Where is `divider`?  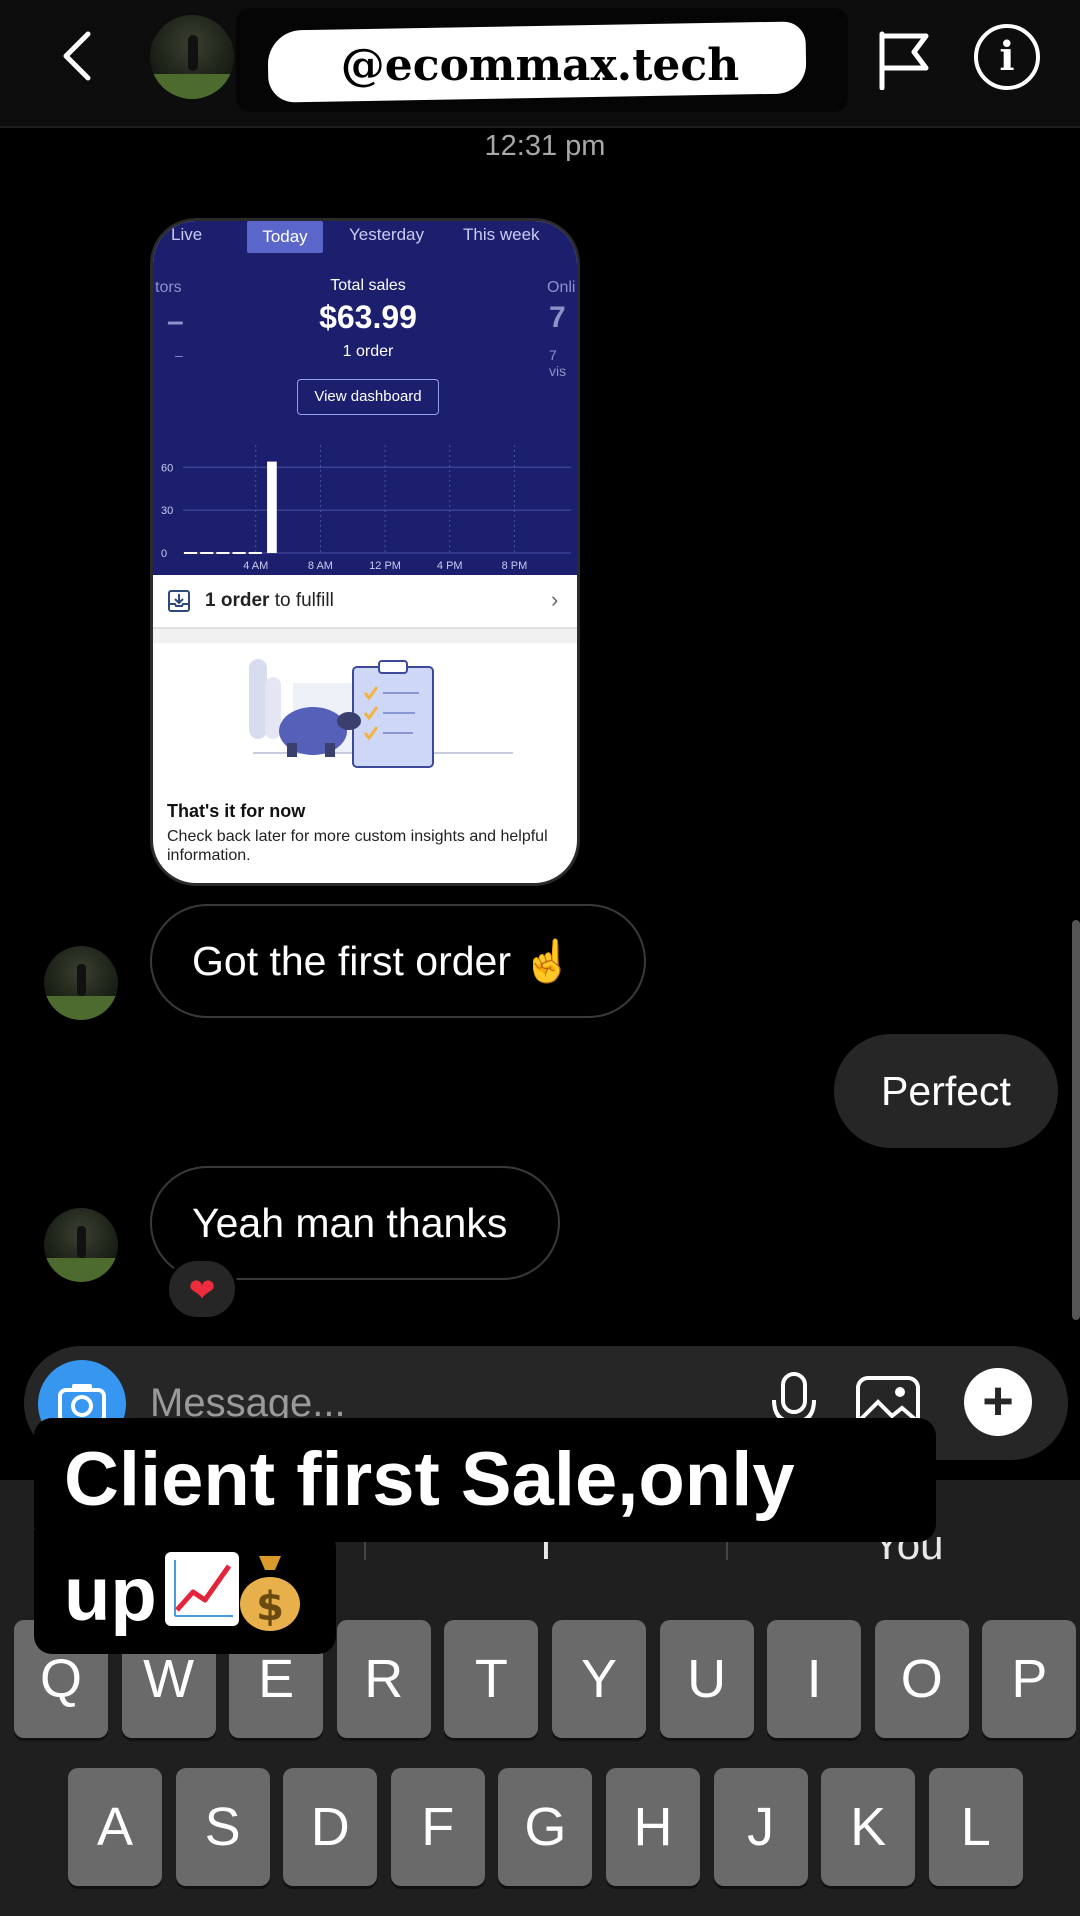
divider is located at coordinates (365, 636).